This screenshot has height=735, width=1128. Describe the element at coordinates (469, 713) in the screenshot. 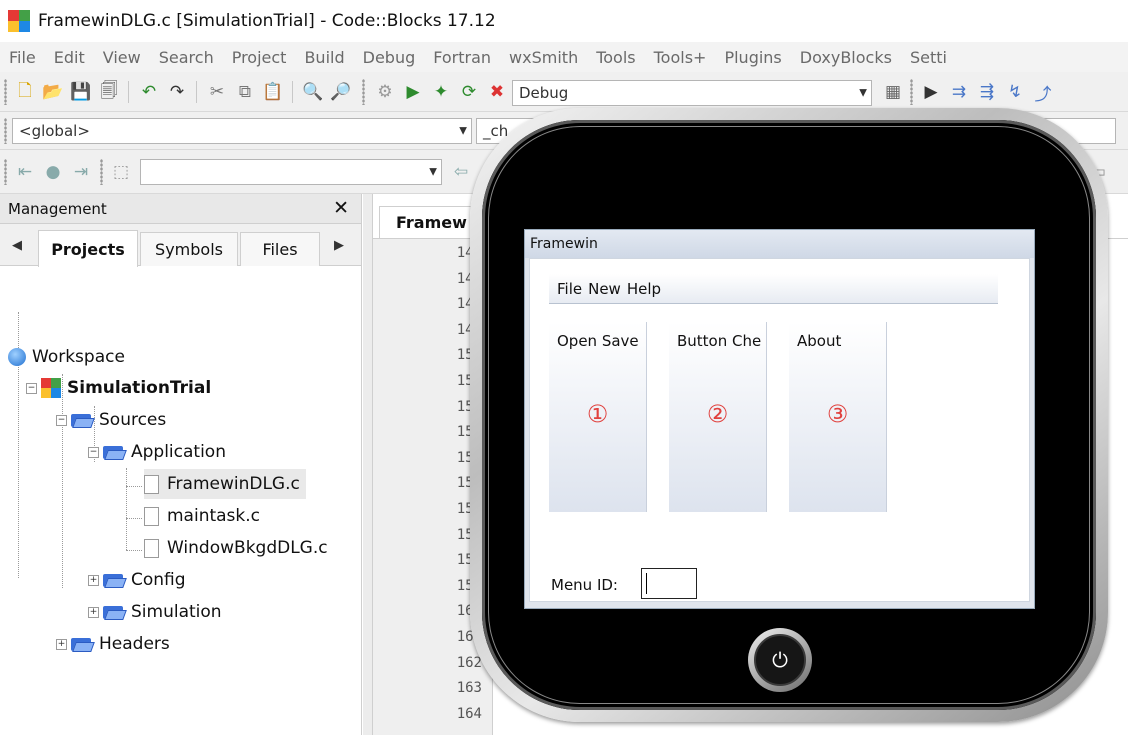

I see `line-number: 164` at that location.